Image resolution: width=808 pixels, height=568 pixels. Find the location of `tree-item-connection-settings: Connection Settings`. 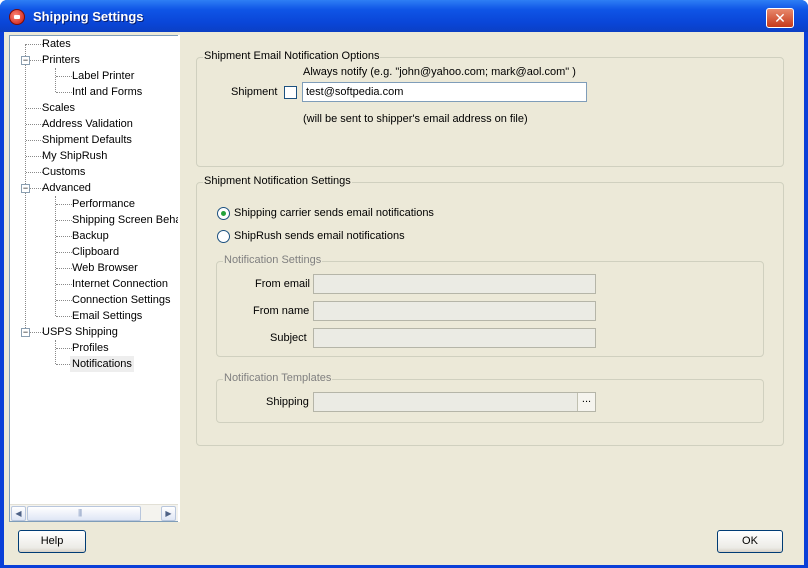

tree-item-connection-settings: Connection Settings is located at coordinates (121, 300).